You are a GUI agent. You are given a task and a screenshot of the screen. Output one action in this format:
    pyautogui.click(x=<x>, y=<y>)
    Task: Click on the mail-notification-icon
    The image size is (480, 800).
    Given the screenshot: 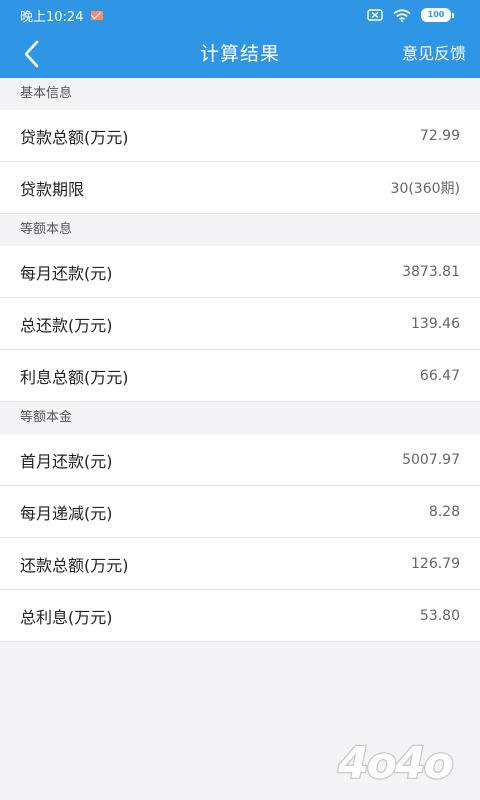 What is the action you would take?
    pyautogui.click(x=97, y=15)
    